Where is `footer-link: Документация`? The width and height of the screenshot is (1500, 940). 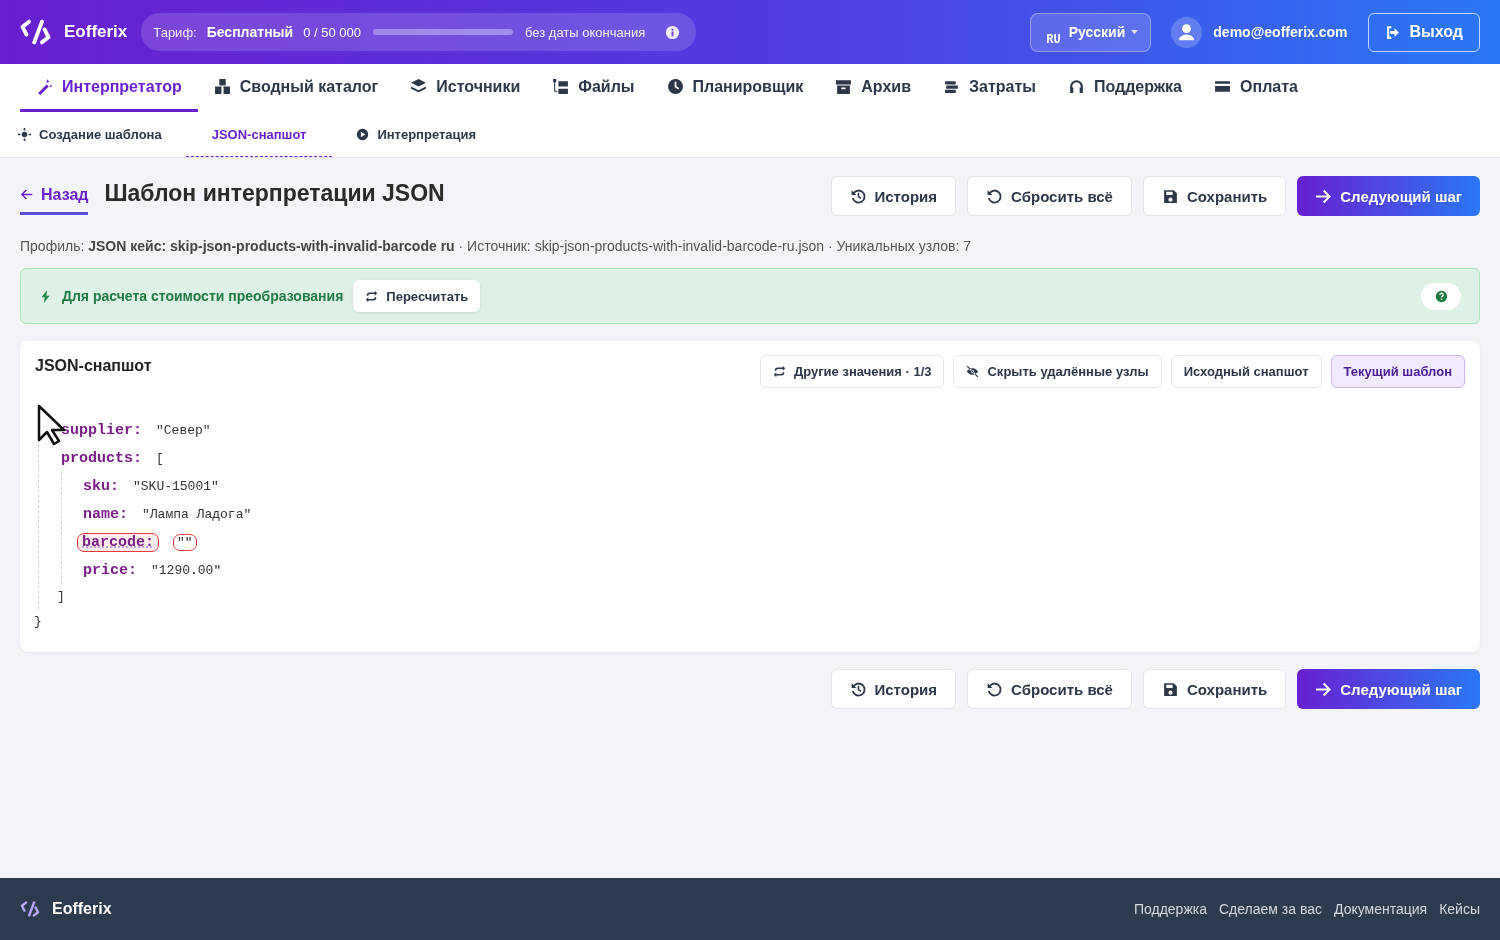
footer-link: Документация is located at coordinates (1381, 909).